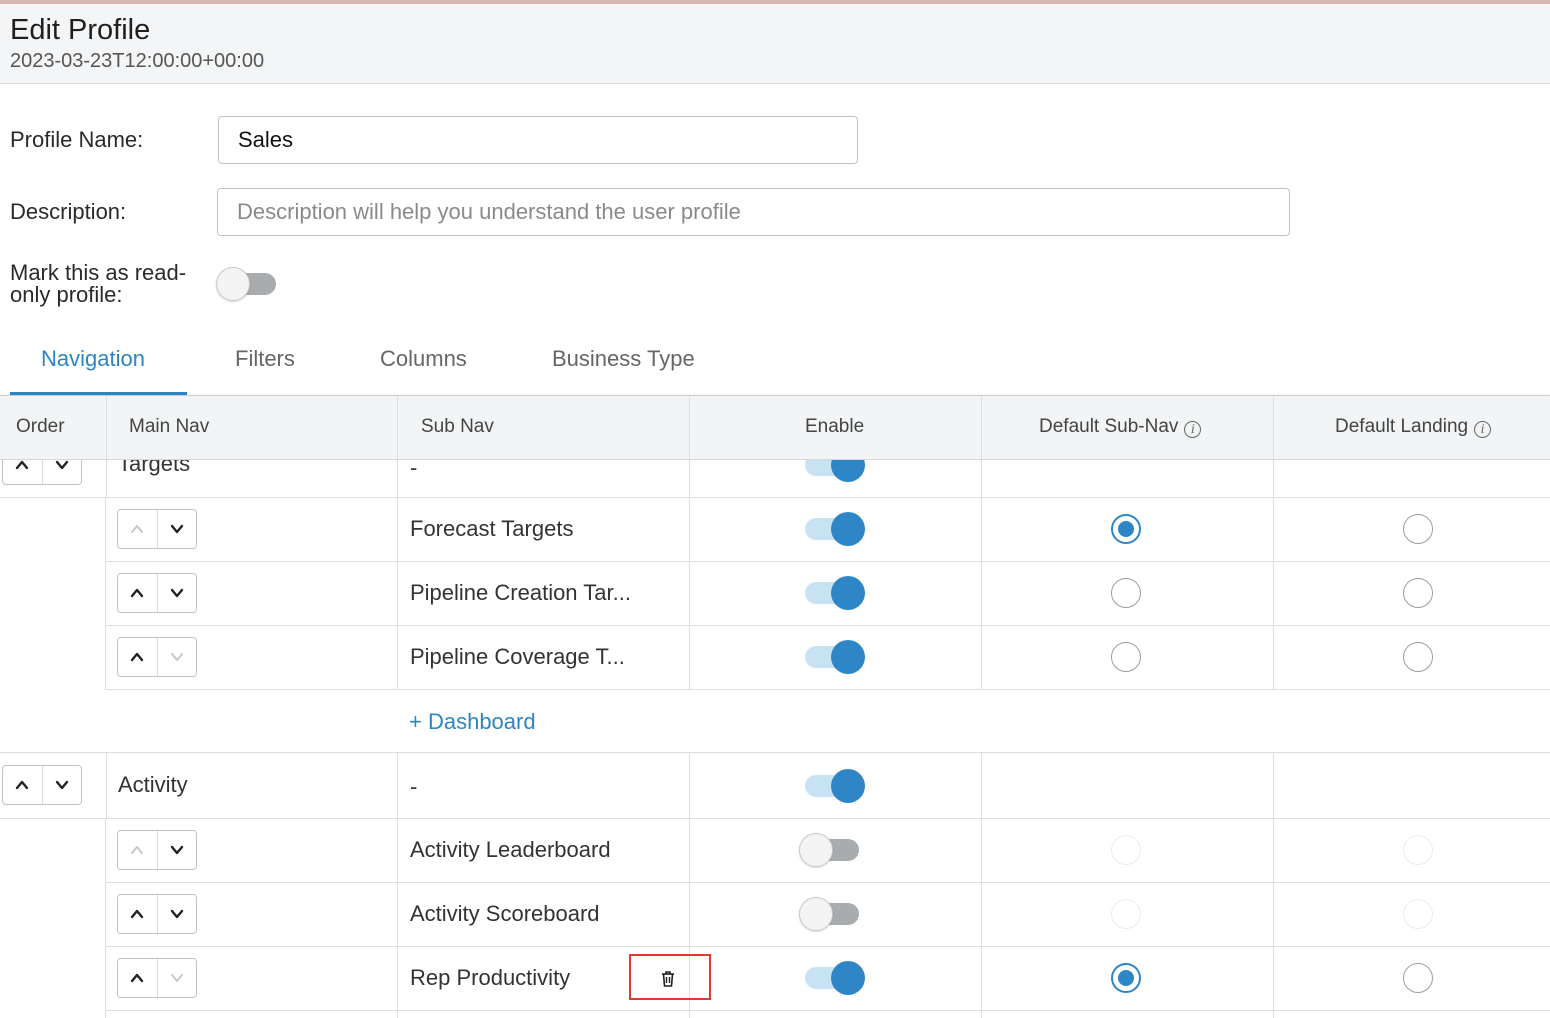  I want to click on main-nav-order-control, so click(42, 785).